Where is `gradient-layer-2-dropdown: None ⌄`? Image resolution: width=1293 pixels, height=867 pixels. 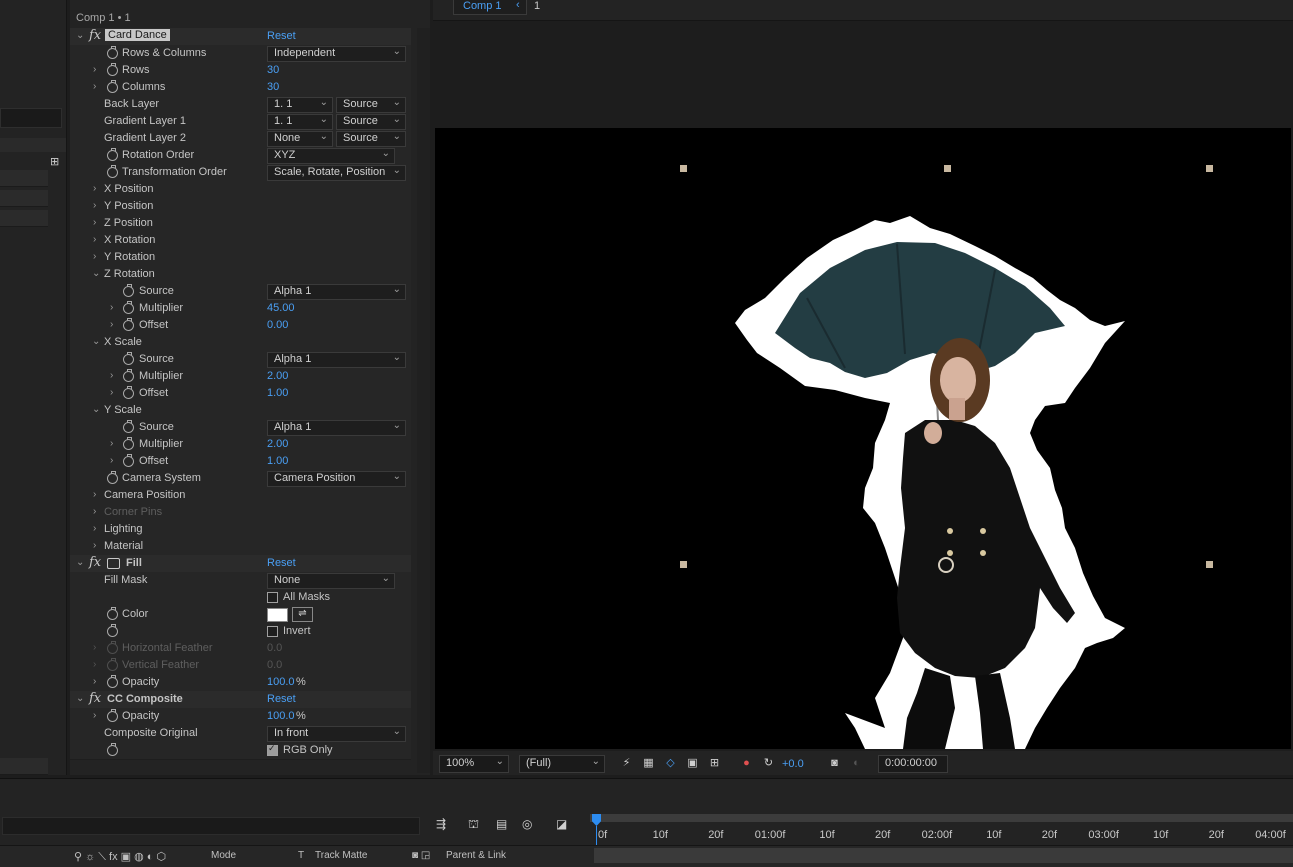
gradient-layer-2-dropdown: None ⌄ is located at coordinates (300, 139).